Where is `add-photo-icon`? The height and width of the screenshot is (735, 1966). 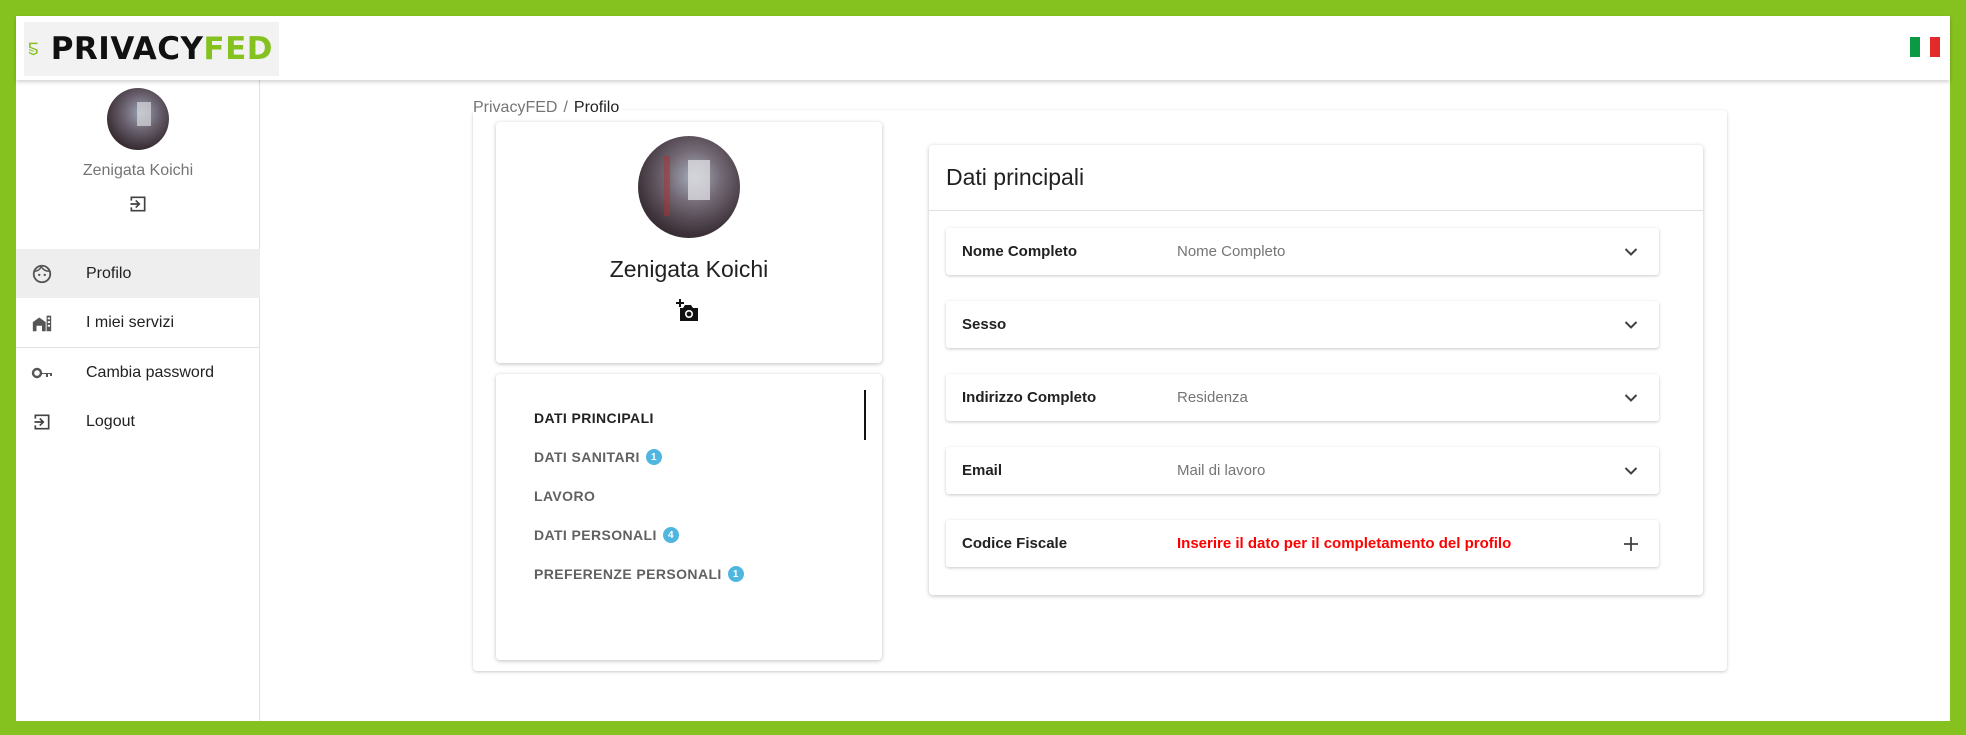
add-photo-icon is located at coordinates (689, 311).